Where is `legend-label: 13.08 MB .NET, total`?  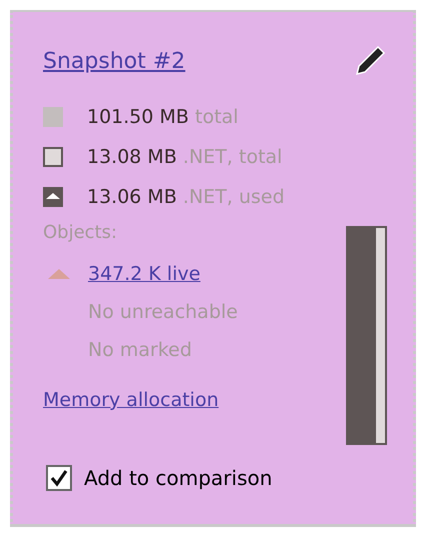 legend-label: 13.08 MB .NET, total is located at coordinates (184, 157).